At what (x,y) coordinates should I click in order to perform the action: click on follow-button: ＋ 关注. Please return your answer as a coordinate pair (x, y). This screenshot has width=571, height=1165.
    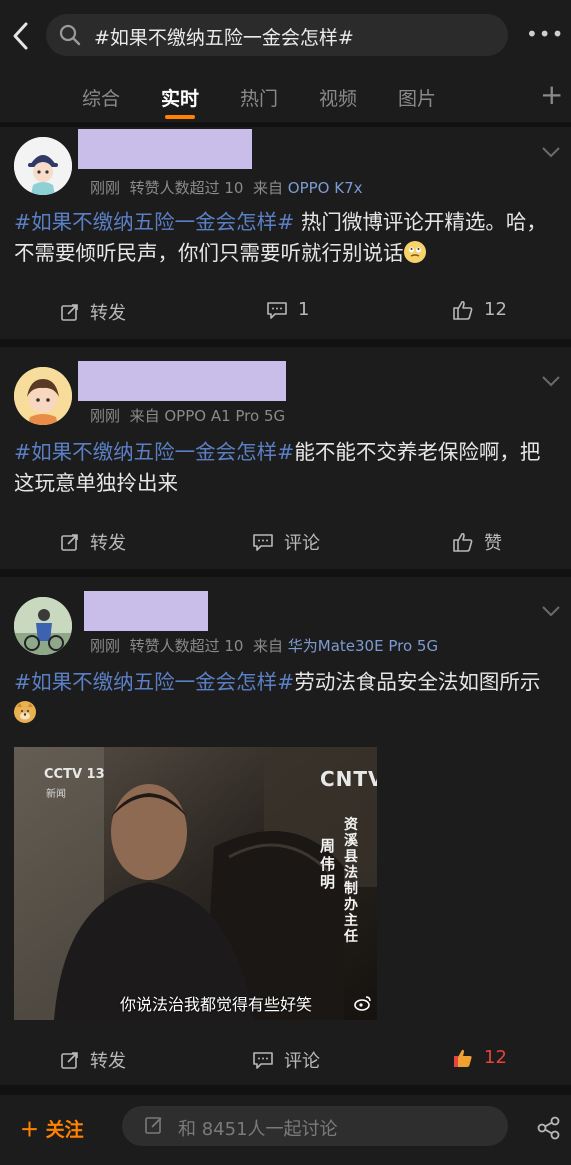
    Looking at the image, I should click on (52, 1128).